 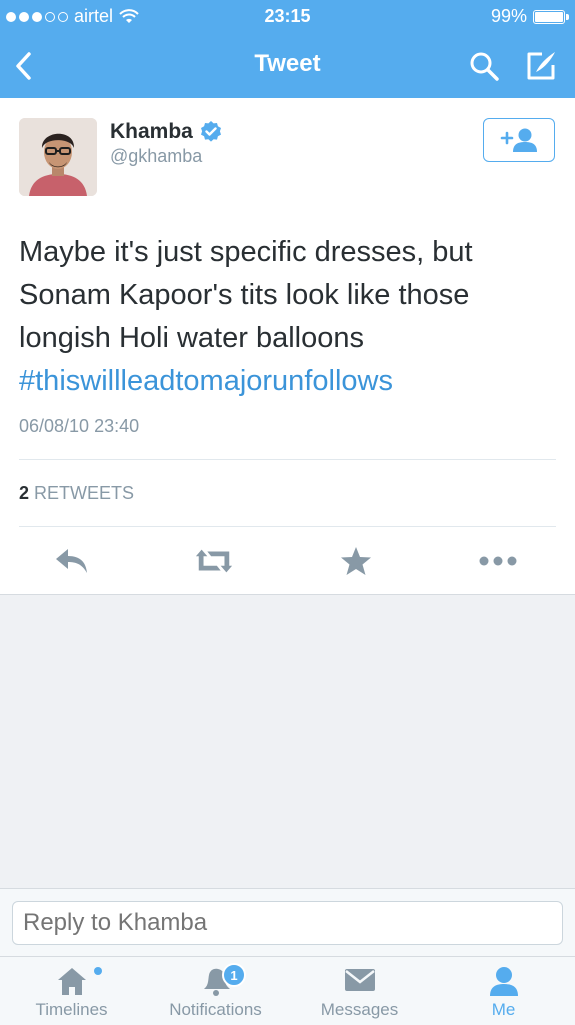 I want to click on favorite-button, so click(x=356, y=561).